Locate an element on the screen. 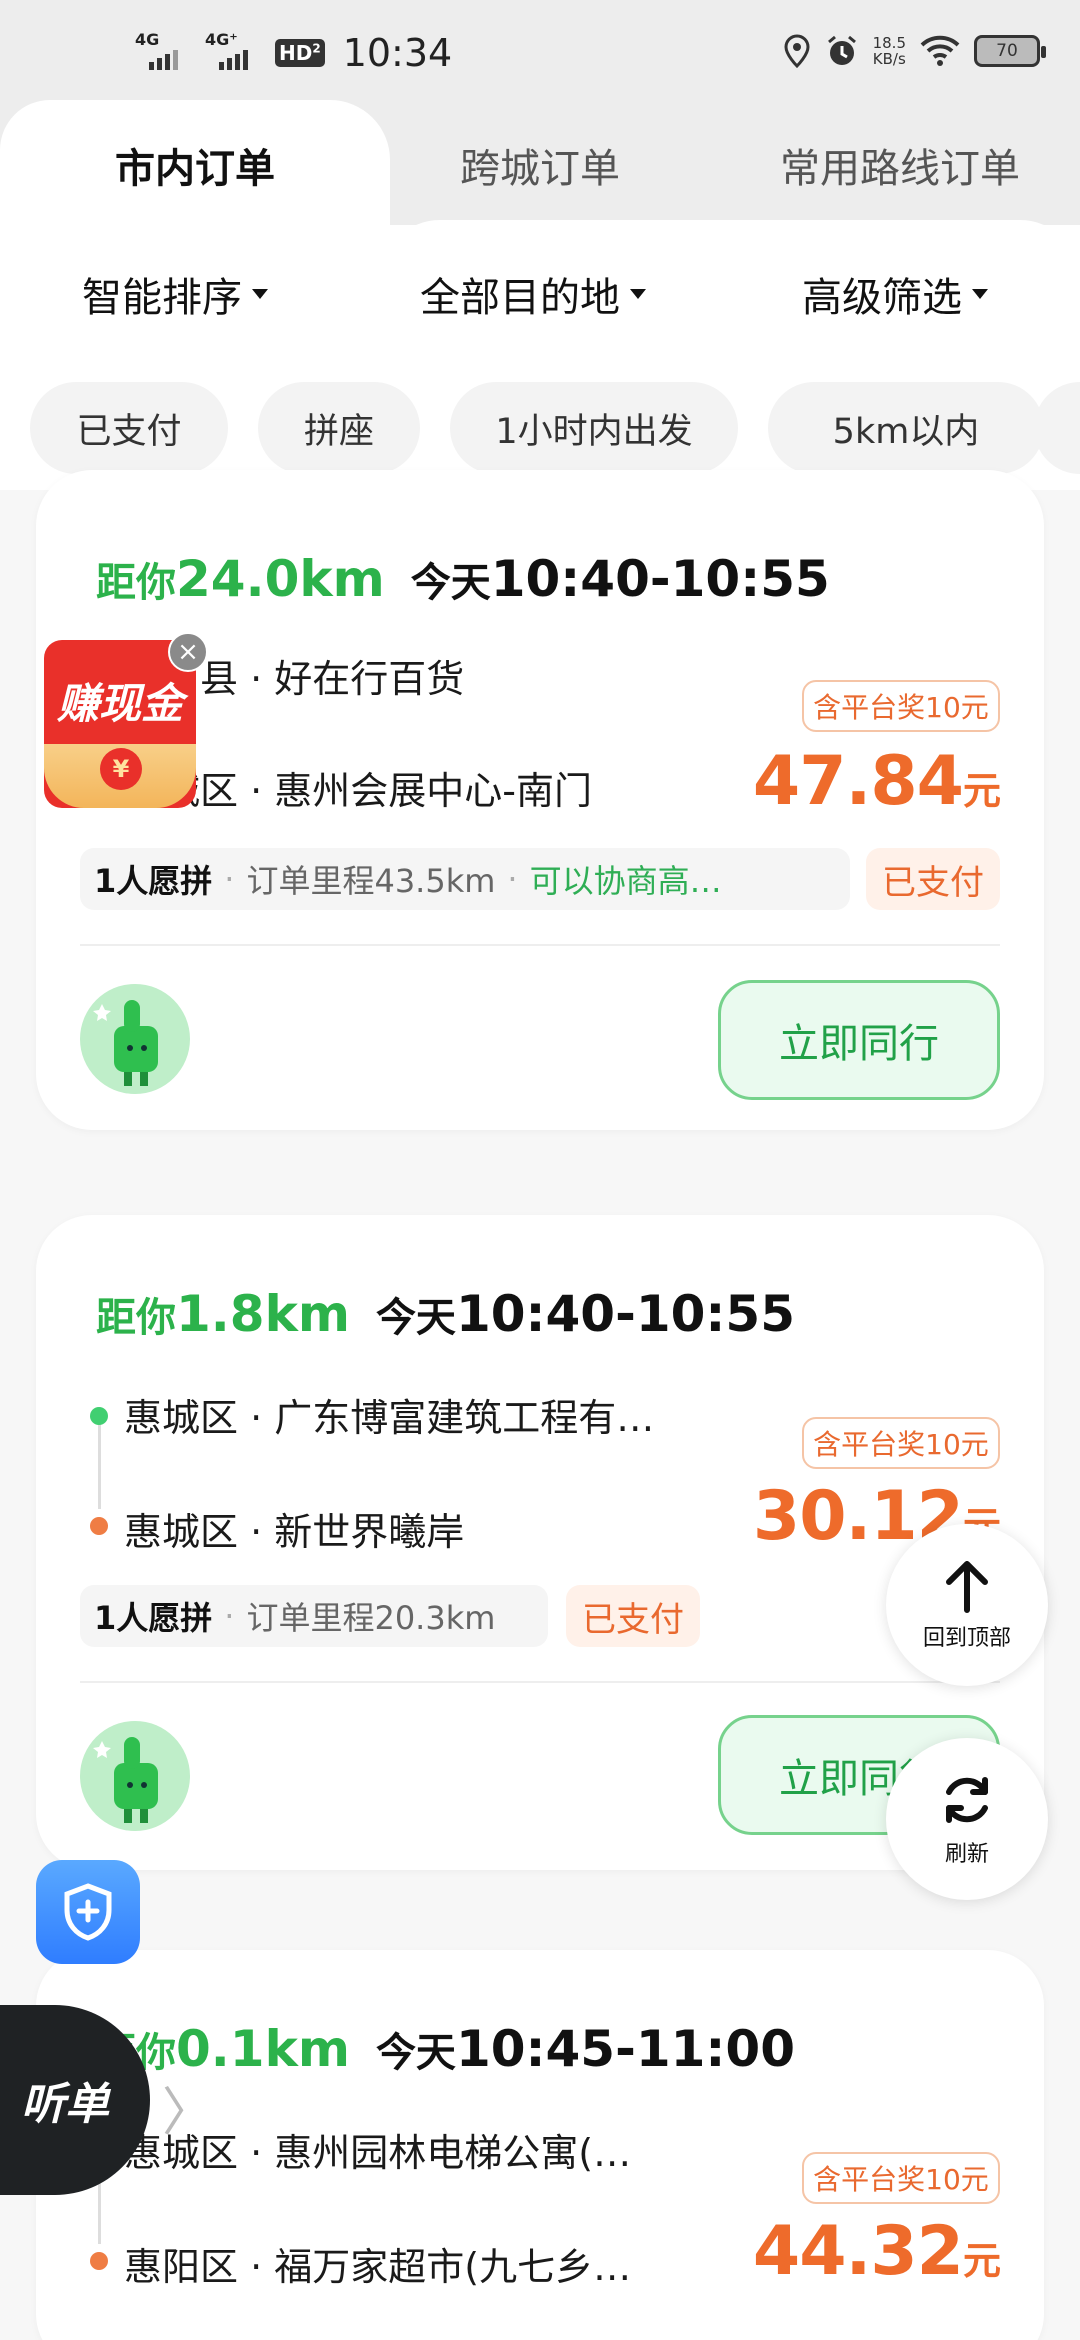 Image resolution: width=1080 pixels, height=2340 pixels. refresh-button: 刷新 is located at coordinates (967, 1819).